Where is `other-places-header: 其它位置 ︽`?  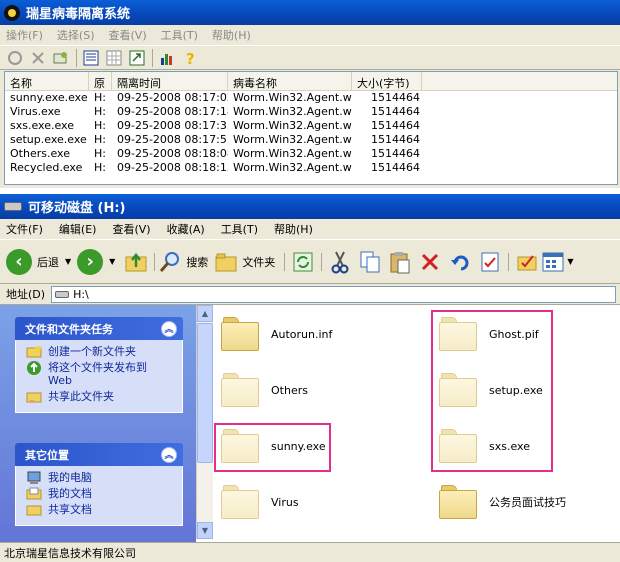
other-places-header: 其它位置 ︽ is located at coordinates (99, 454).